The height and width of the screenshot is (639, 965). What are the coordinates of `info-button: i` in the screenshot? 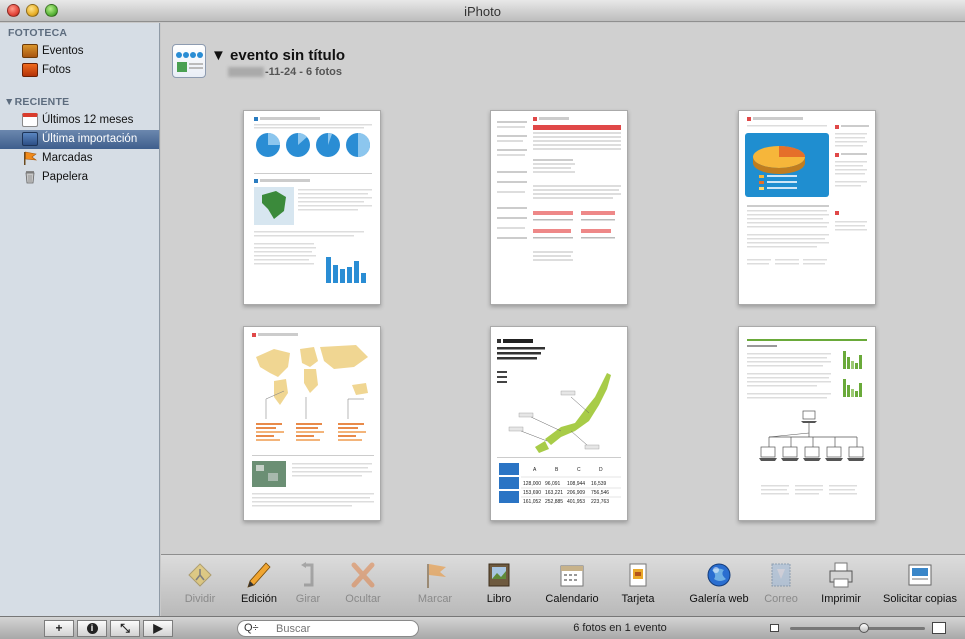 It's located at (92, 628).